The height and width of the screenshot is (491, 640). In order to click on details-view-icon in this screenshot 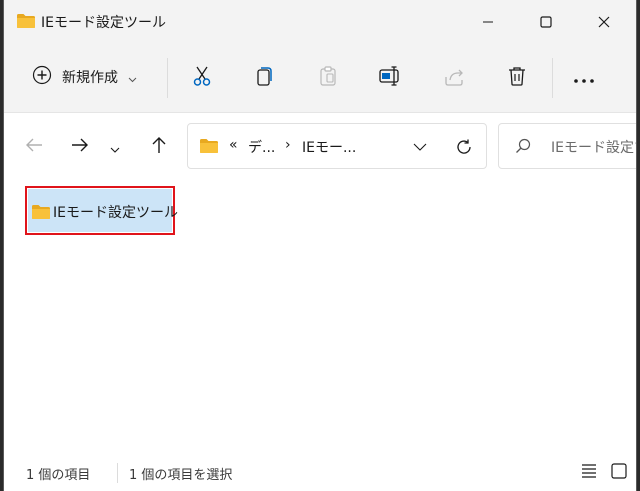, I will do `click(589, 473)`.